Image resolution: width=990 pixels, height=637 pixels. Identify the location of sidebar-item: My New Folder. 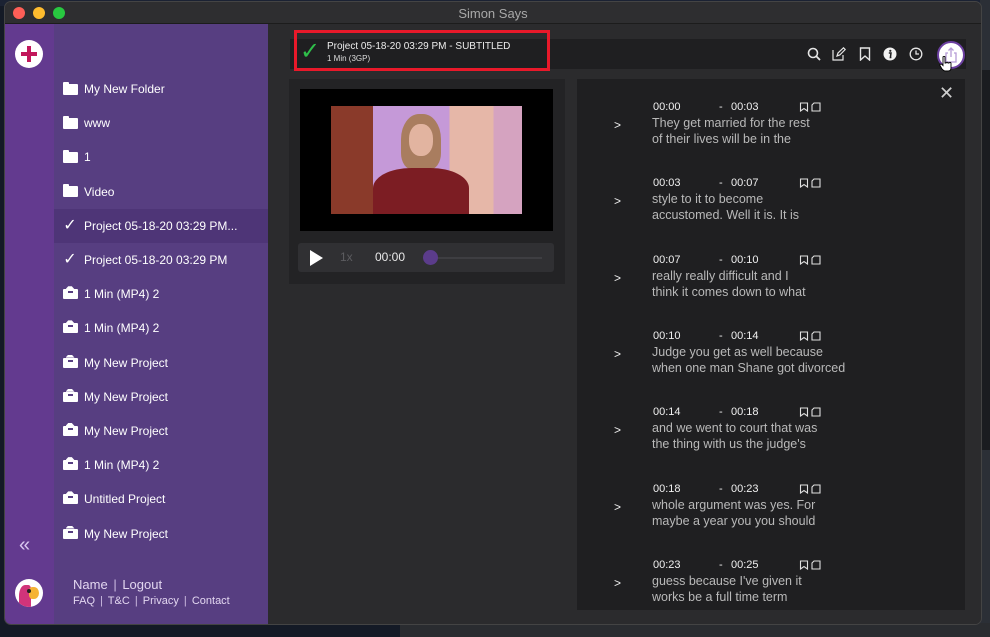
(161, 89).